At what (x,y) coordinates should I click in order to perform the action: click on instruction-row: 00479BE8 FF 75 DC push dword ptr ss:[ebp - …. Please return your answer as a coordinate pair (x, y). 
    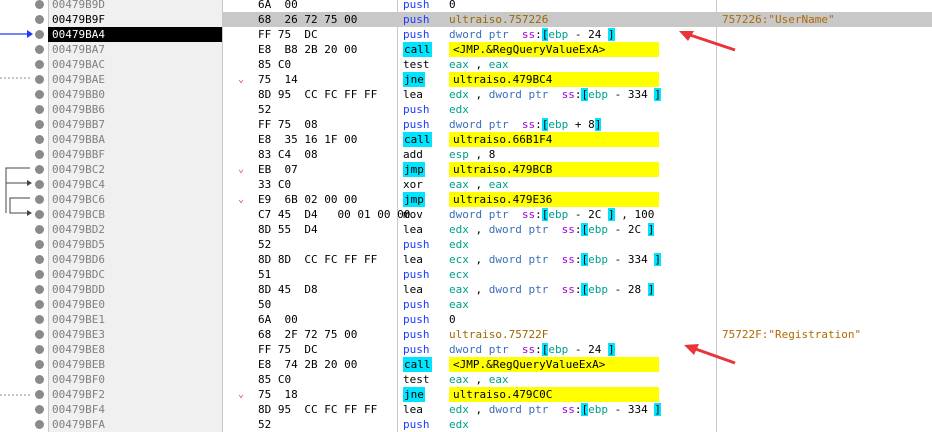
    Looking at the image, I should click on (466, 349).